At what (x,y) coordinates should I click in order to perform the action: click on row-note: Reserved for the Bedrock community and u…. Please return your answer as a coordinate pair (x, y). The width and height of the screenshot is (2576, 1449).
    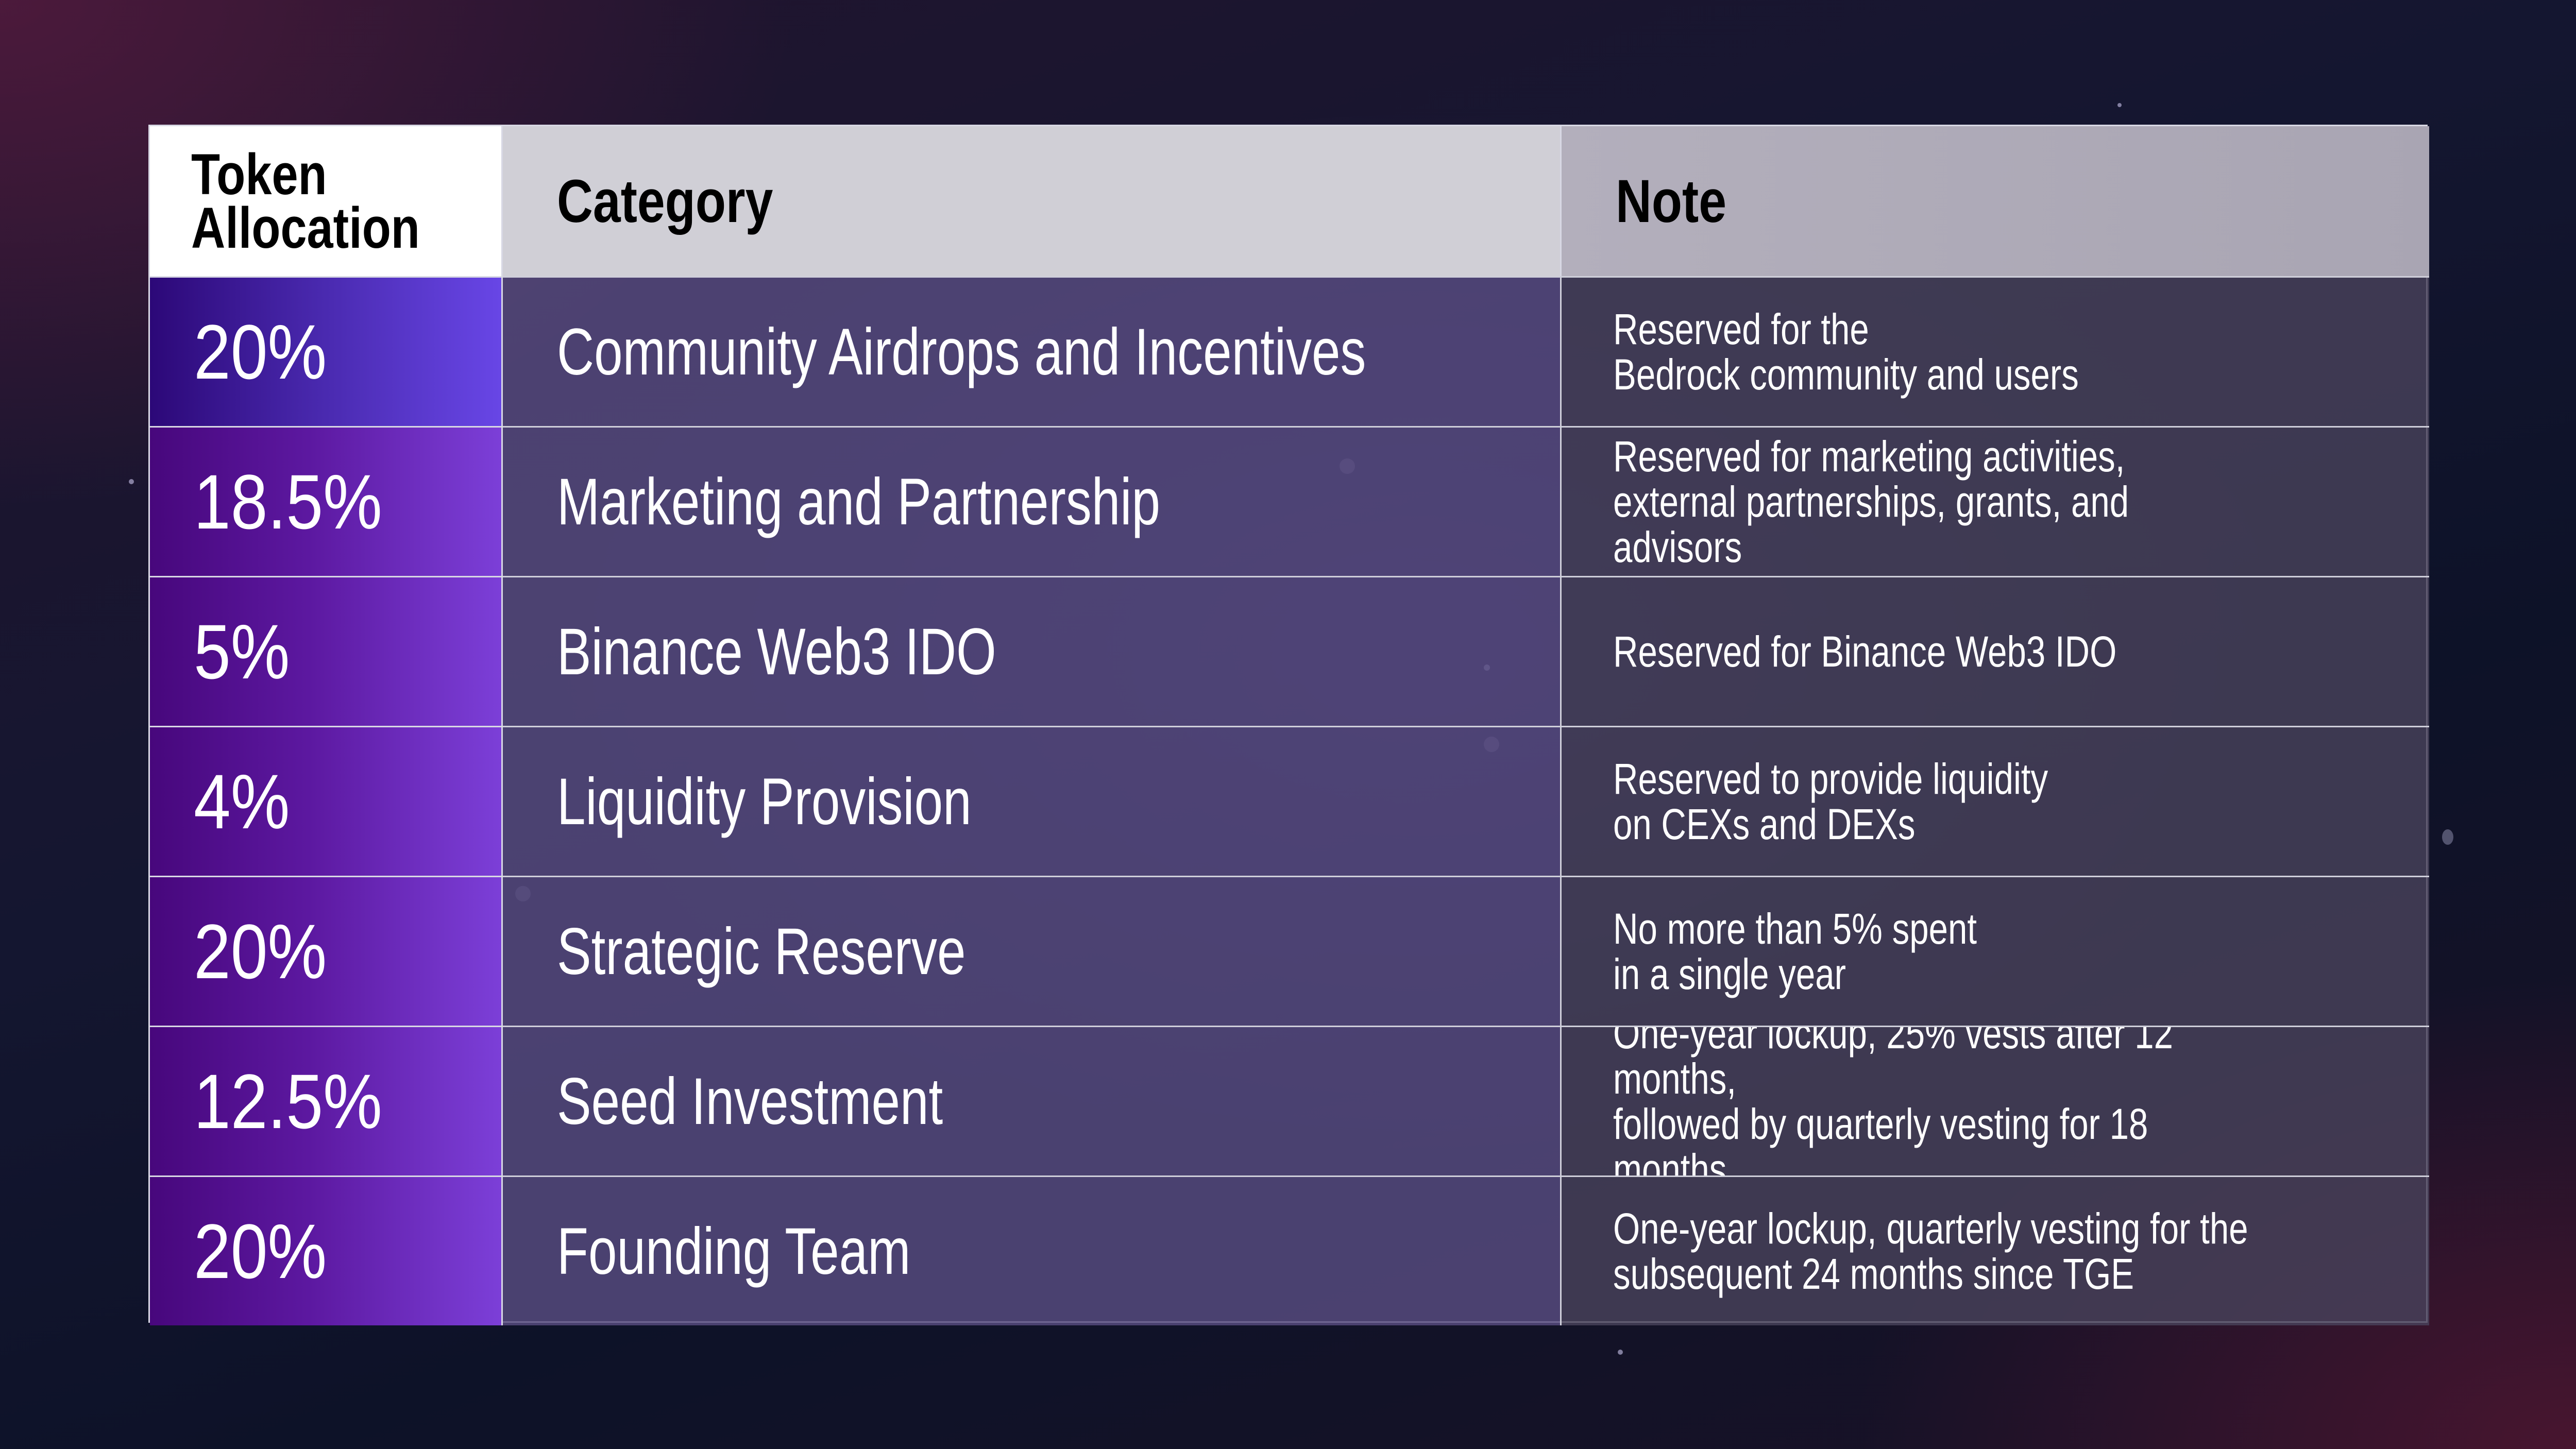
    Looking at the image, I should click on (1995, 351).